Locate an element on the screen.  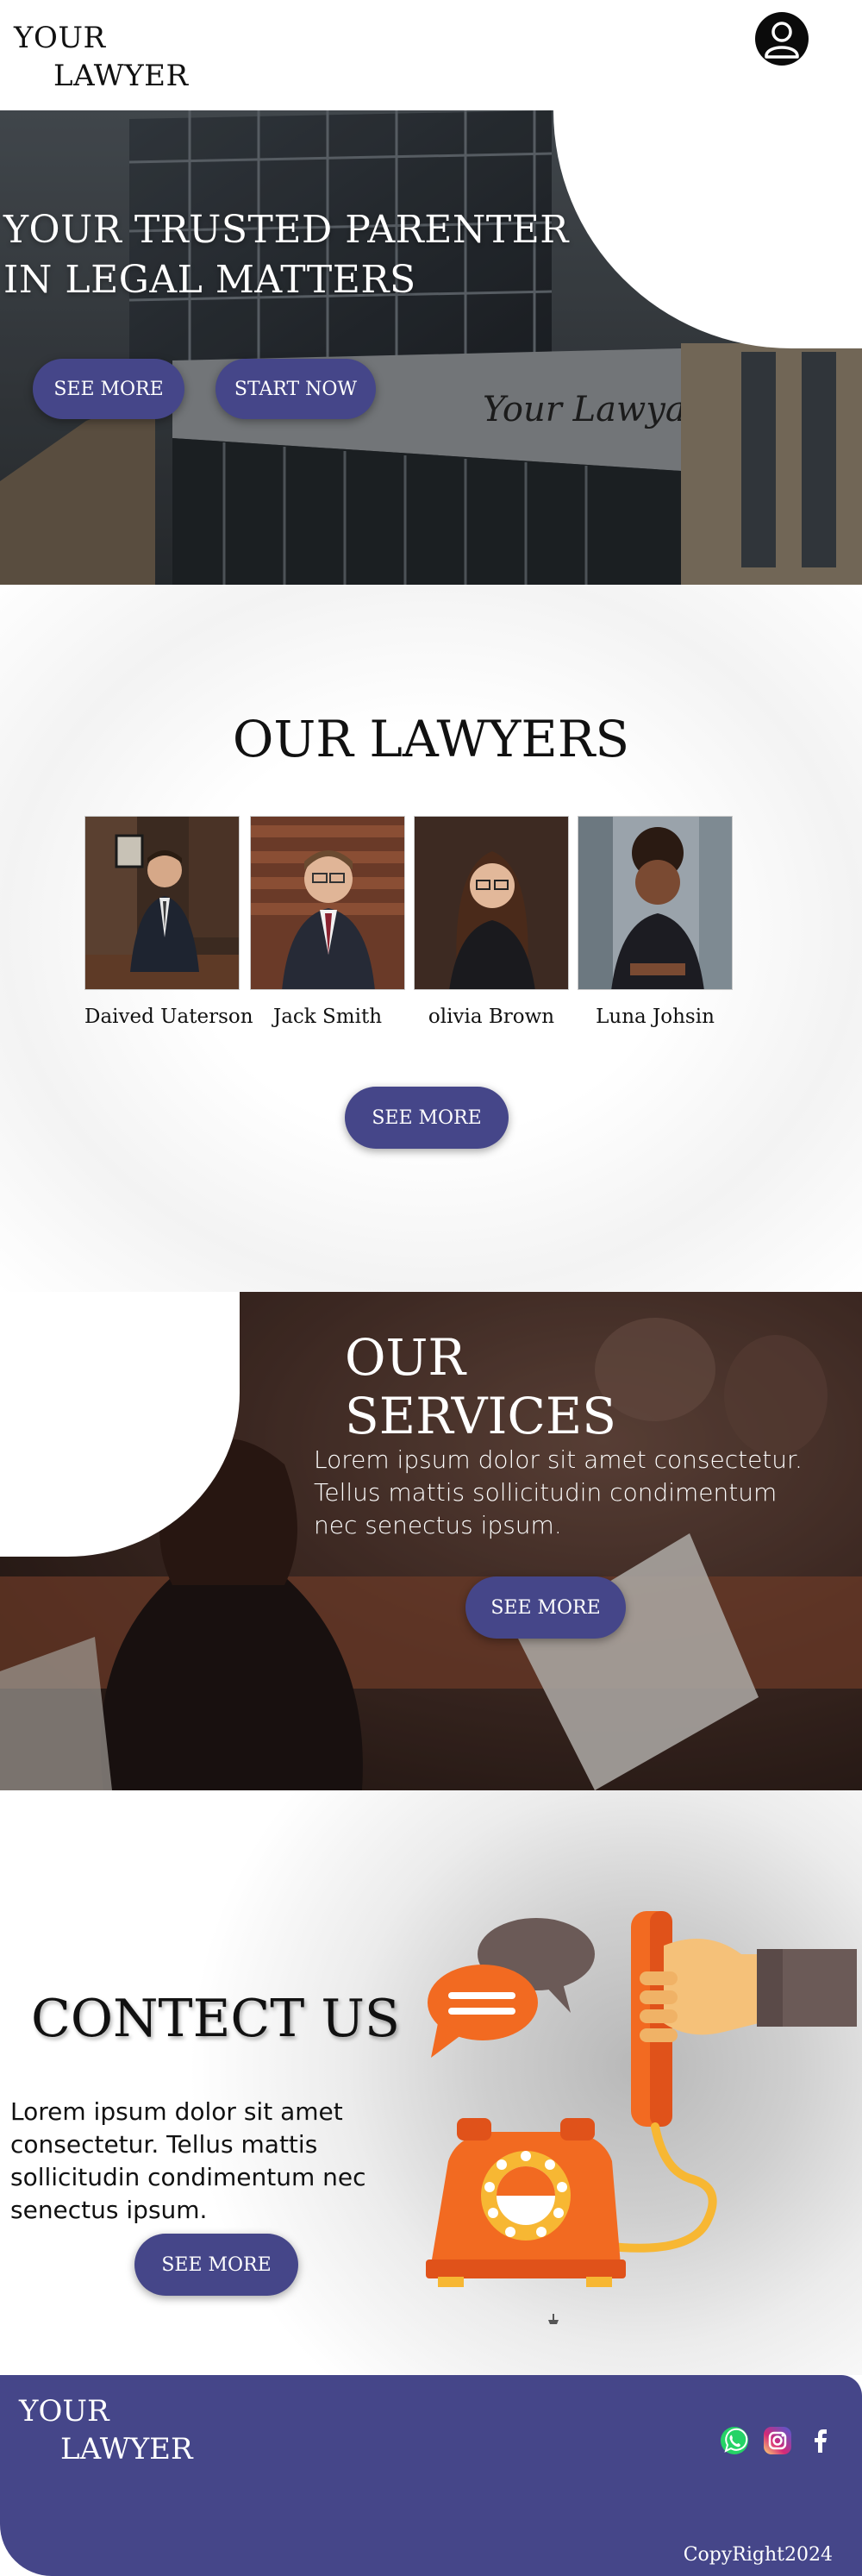
profile-button is located at coordinates (782, 39).